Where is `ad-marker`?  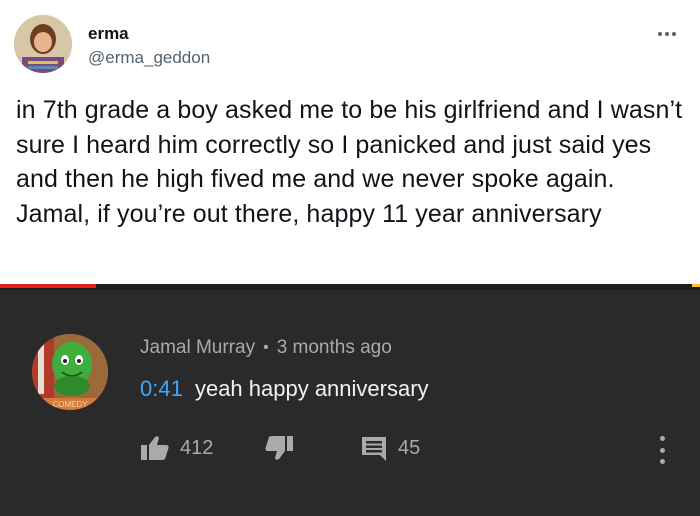
ad-marker is located at coordinates (696, 285).